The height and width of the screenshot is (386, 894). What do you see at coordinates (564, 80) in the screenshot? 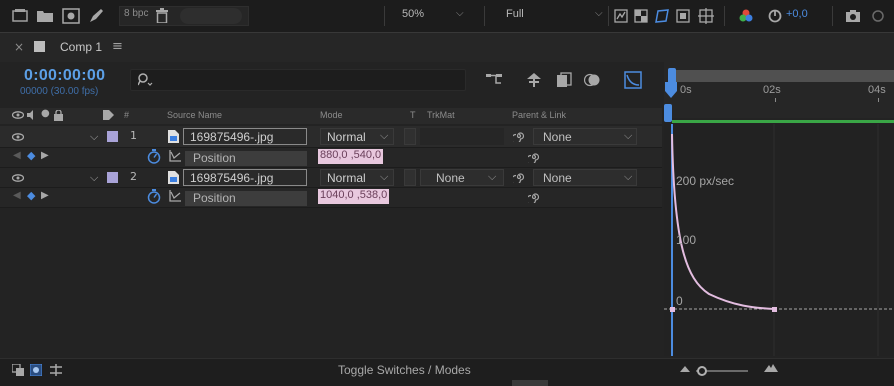
I see `frame-blending-icon` at bounding box center [564, 80].